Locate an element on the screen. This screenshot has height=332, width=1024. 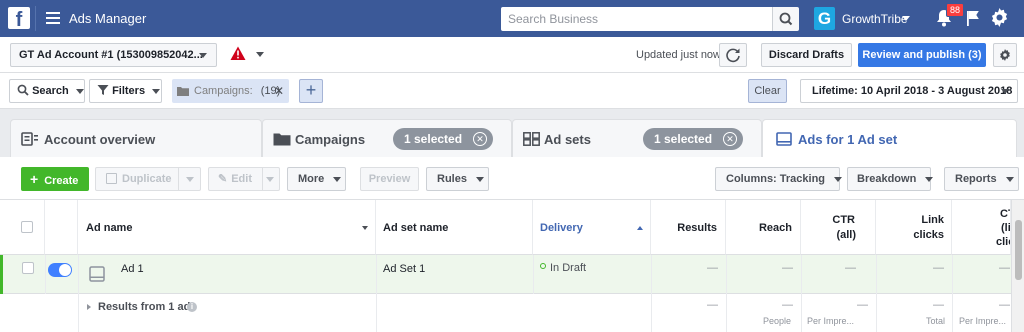
preview-button: Preview is located at coordinates (389, 179).